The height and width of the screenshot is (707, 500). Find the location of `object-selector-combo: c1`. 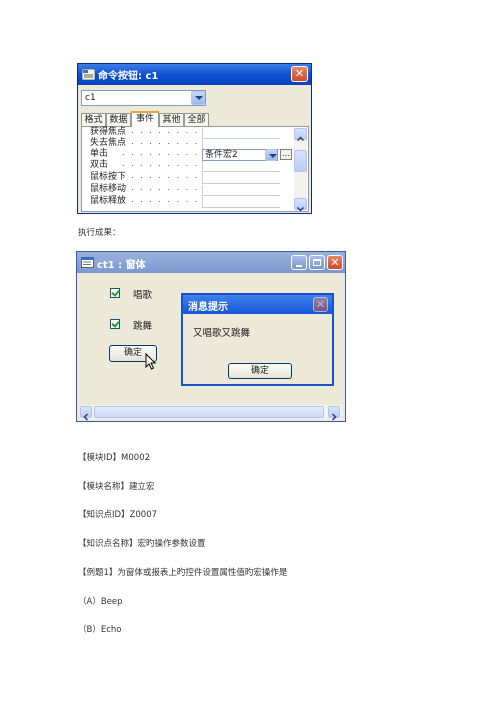

object-selector-combo: c1 is located at coordinates (143, 98).